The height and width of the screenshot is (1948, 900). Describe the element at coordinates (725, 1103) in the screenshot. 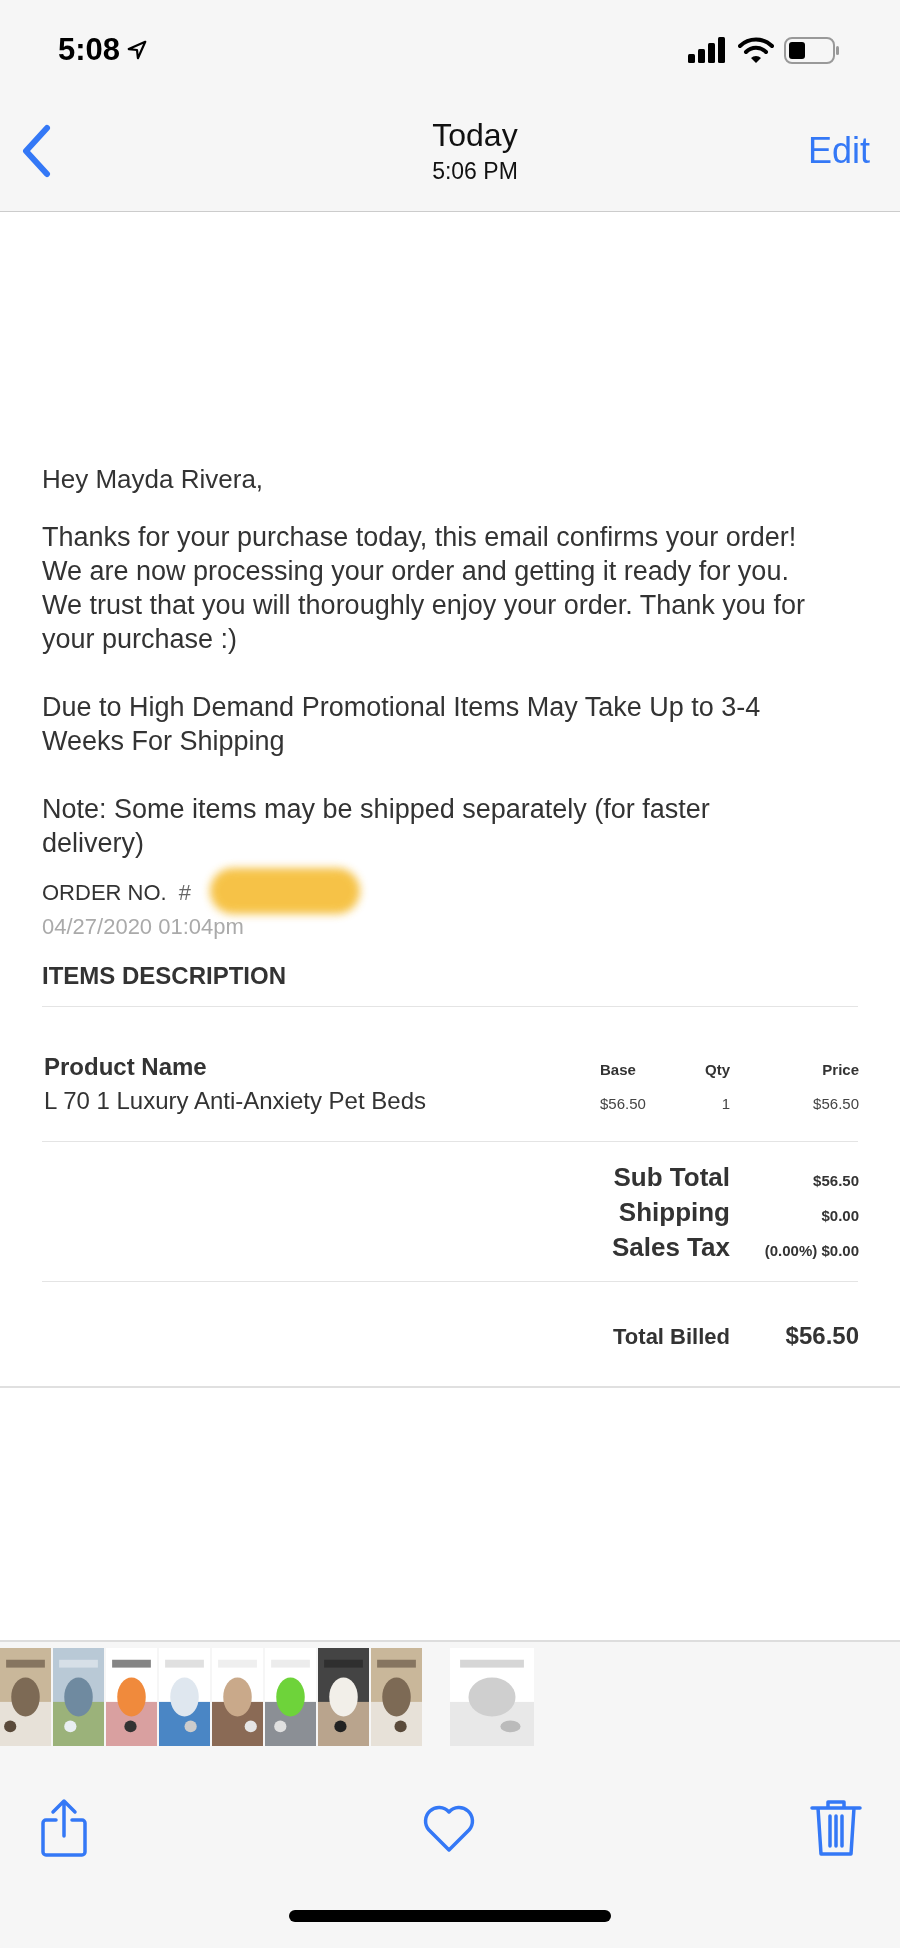

I see `table-cell-text: 1` at that location.